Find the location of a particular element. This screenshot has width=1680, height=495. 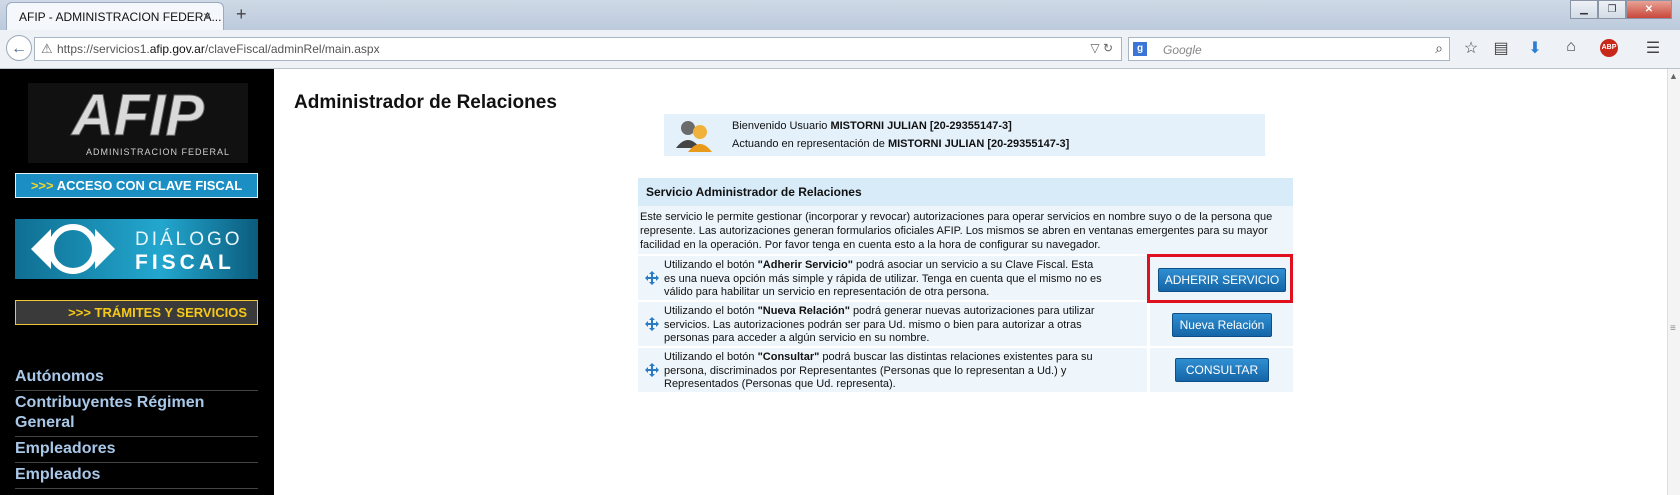

bookmark-star-icon: ☆ is located at coordinates (1471, 48).